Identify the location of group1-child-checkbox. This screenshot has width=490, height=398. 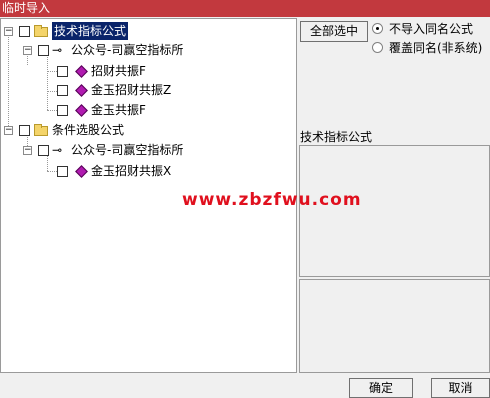
(43, 50).